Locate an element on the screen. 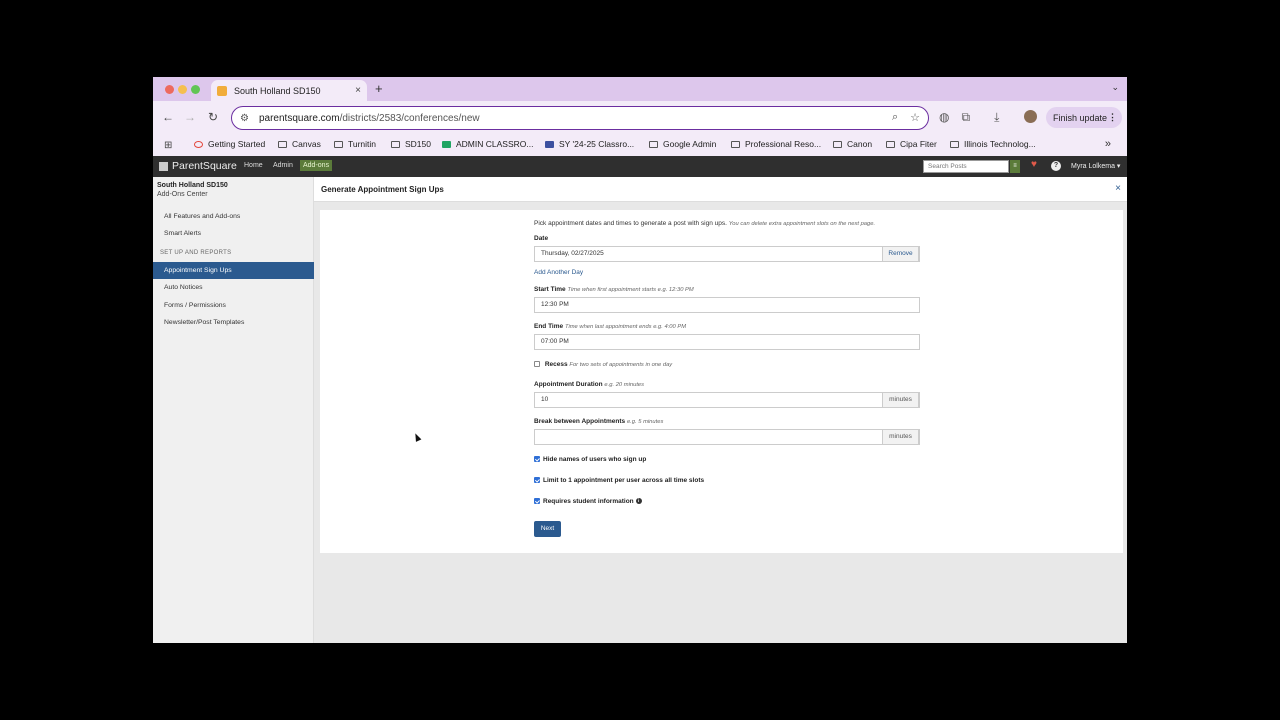 Image resolution: width=1280 pixels, height=720 pixels. sheets-icon is located at coordinates (446, 144).